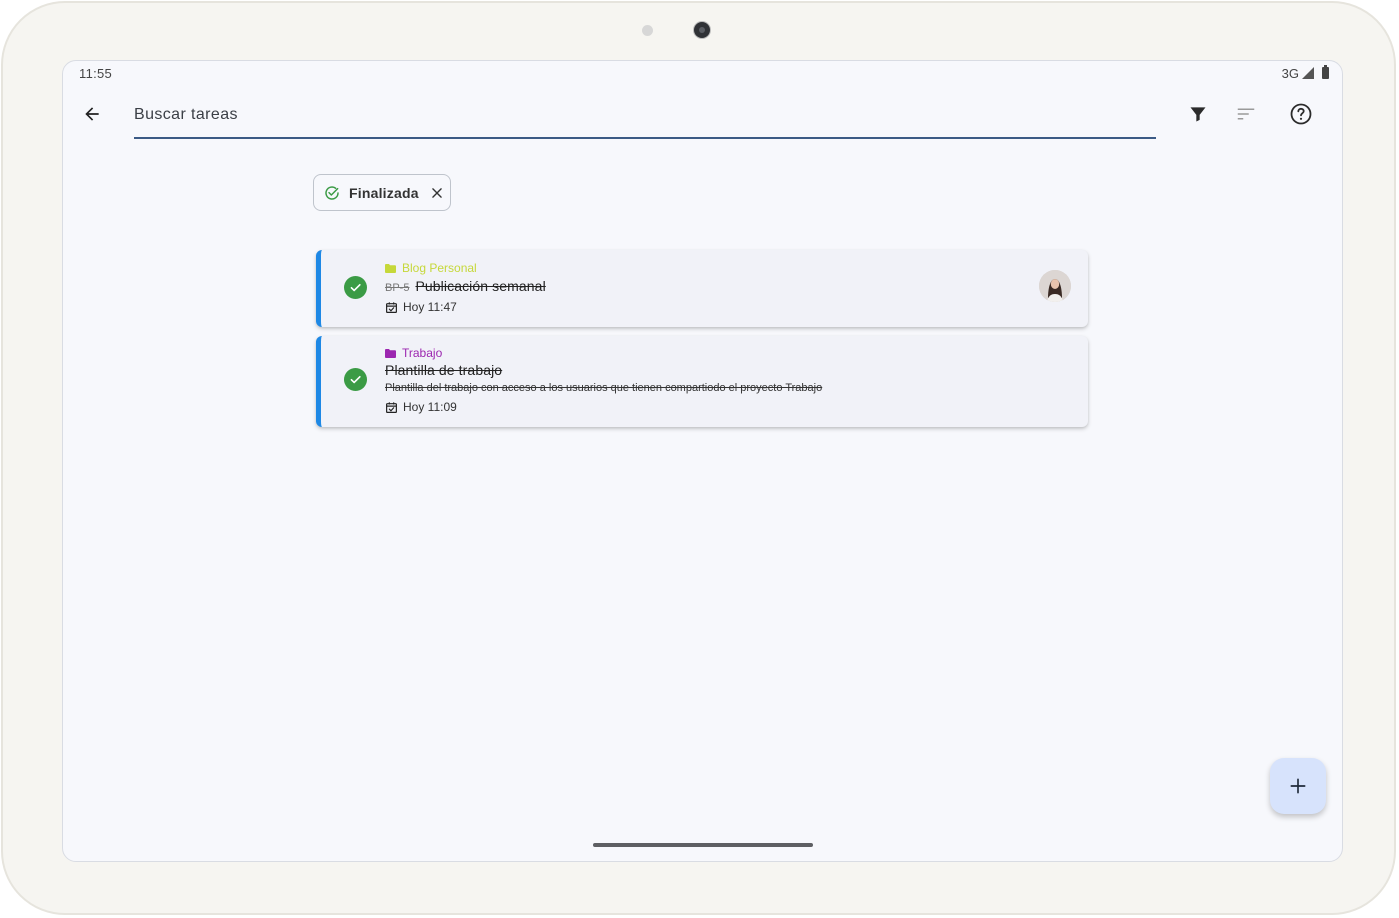 The image size is (1399, 918). Describe the element at coordinates (439, 268) in the screenshot. I see `task-project-name: Blog Personal` at that location.